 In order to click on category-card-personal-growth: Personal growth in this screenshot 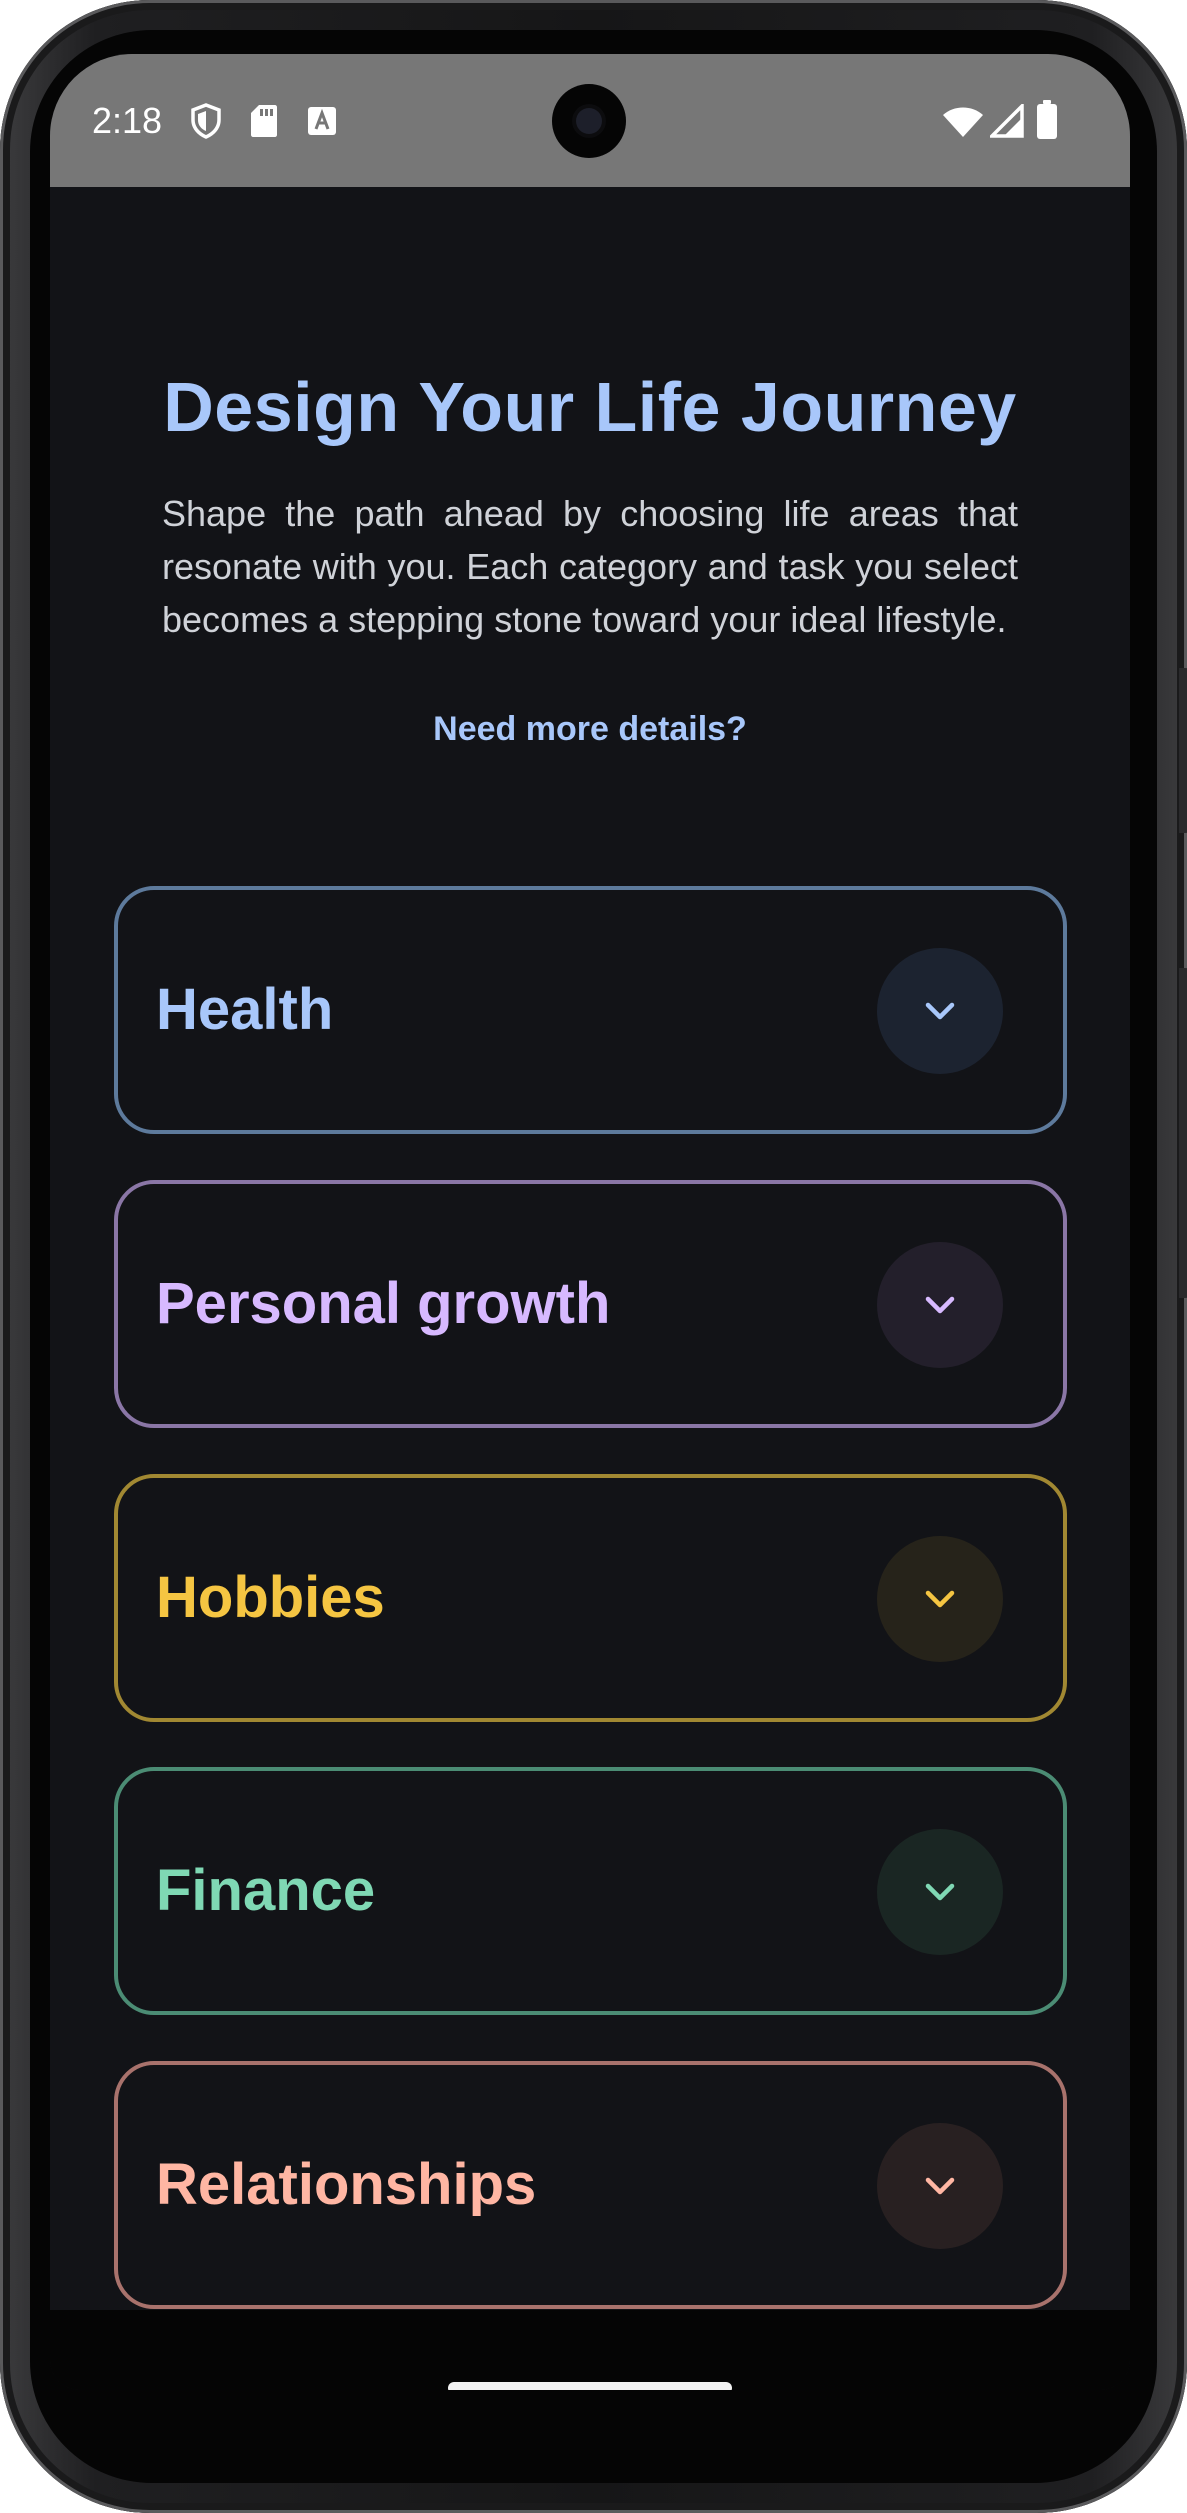, I will do `click(590, 1304)`.